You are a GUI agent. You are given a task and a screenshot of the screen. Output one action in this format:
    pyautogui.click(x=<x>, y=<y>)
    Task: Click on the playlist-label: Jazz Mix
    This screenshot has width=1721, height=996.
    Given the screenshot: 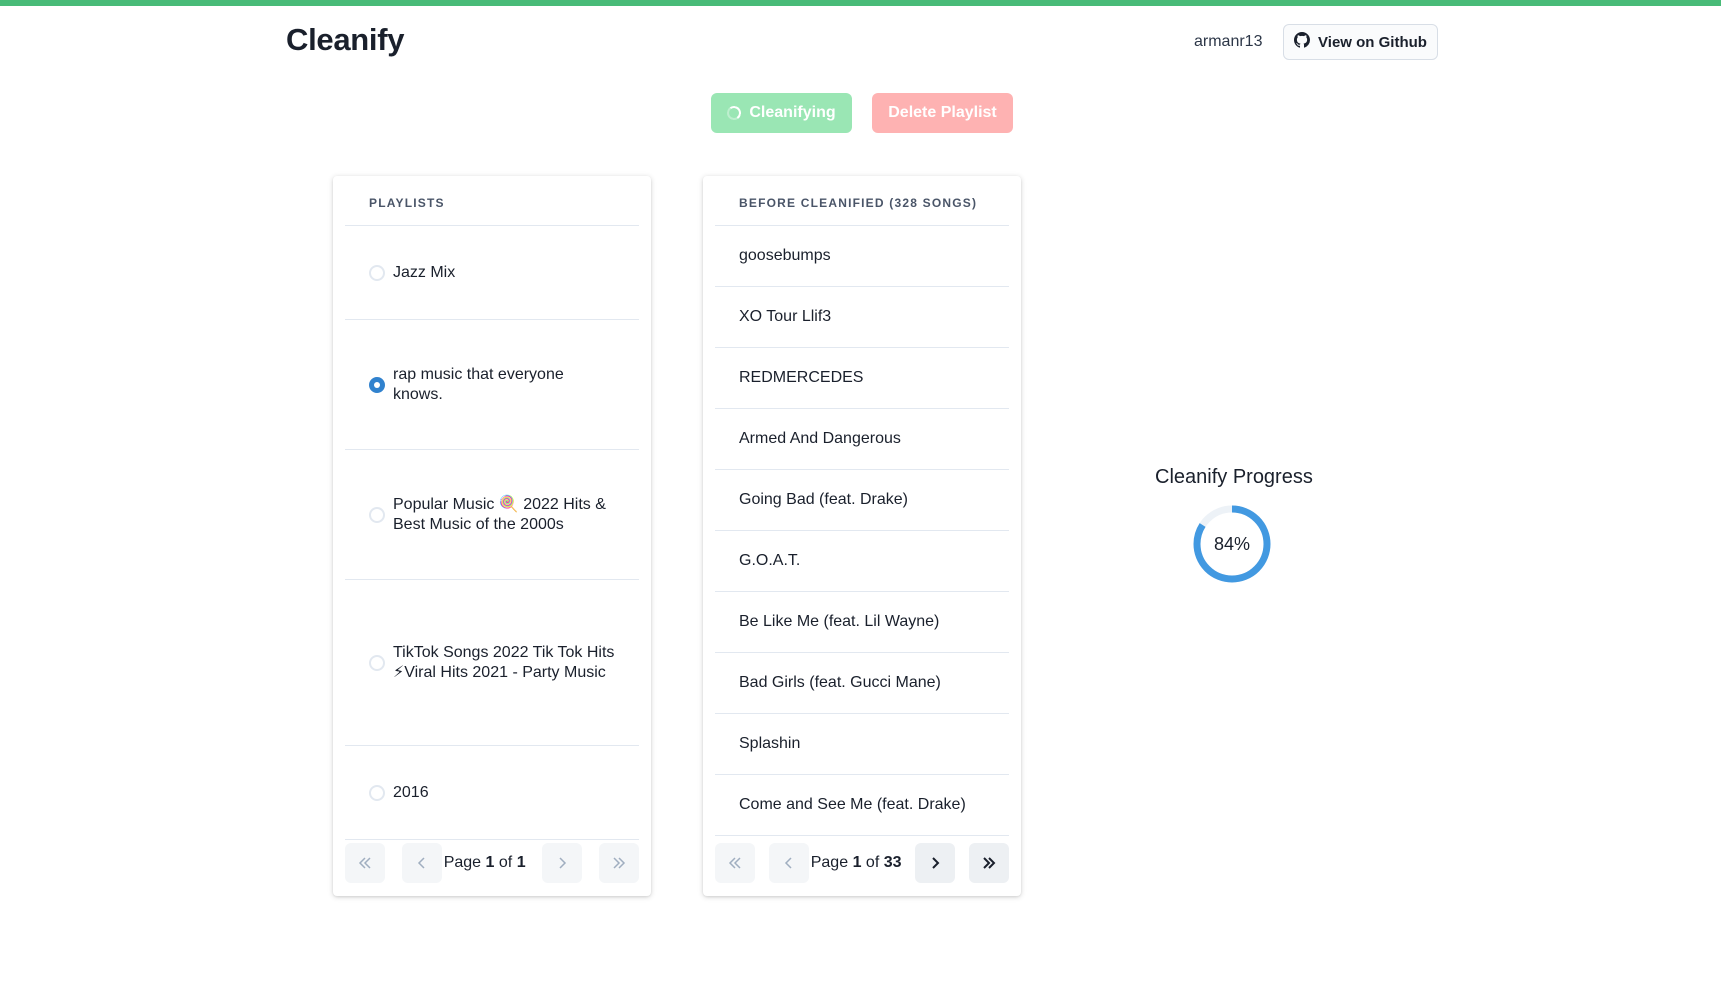 What is the action you would take?
    pyautogui.click(x=424, y=272)
    